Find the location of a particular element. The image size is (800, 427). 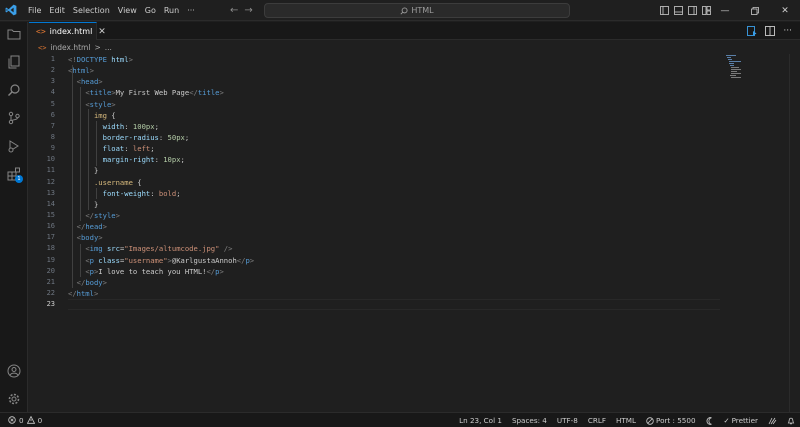

vertical-scrollbar is located at coordinates (789, 233).